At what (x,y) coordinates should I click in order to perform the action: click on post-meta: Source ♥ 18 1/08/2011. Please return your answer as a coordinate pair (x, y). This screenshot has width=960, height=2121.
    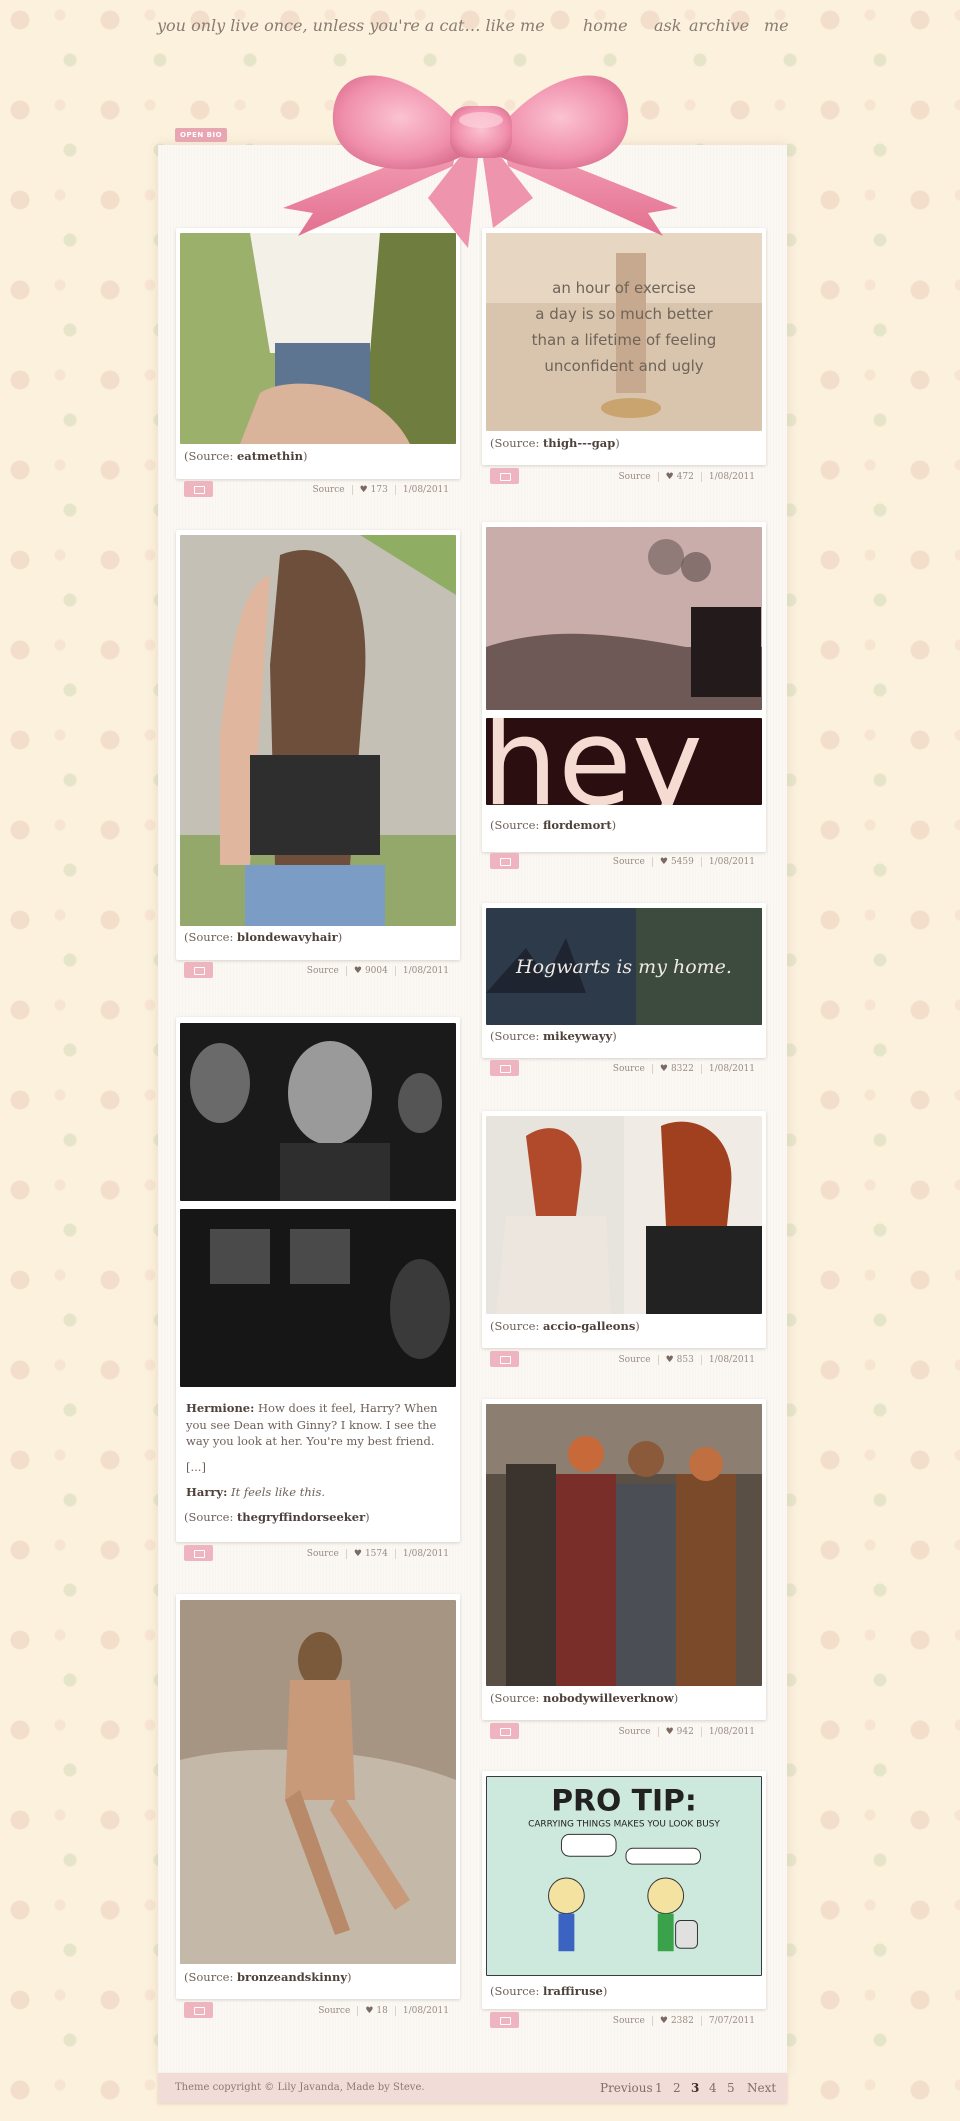
    Looking at the image, I should click on (383, 2011).